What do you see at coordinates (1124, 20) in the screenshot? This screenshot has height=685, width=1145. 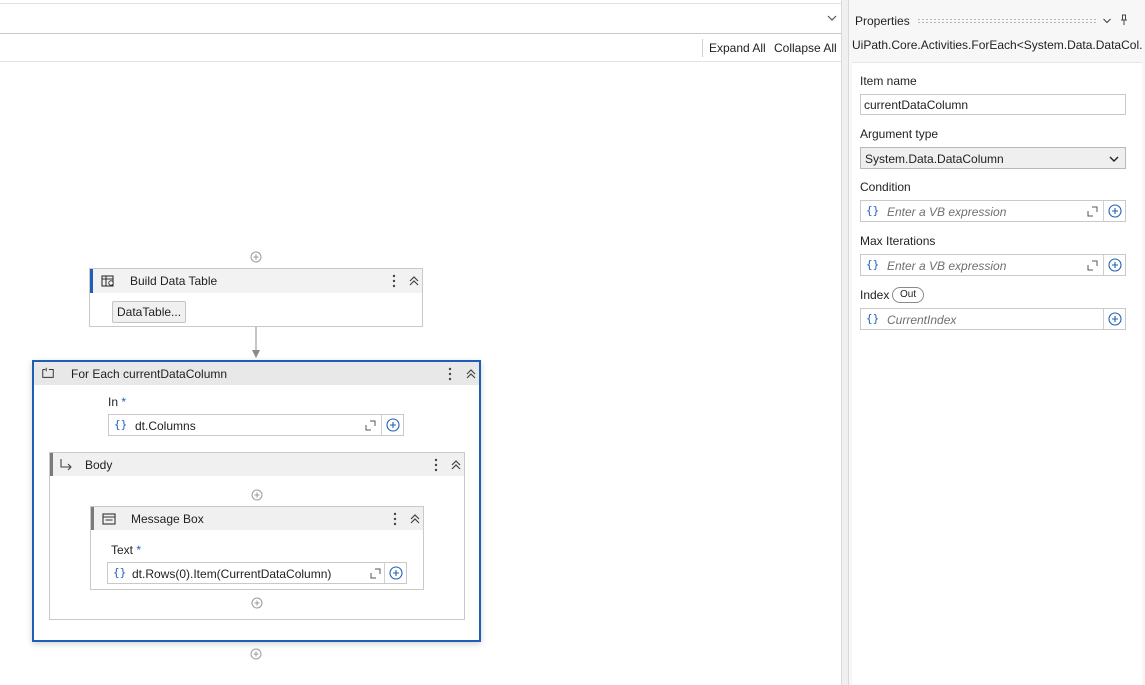 I see `pin-icon` at bounding box center [1124, 20].